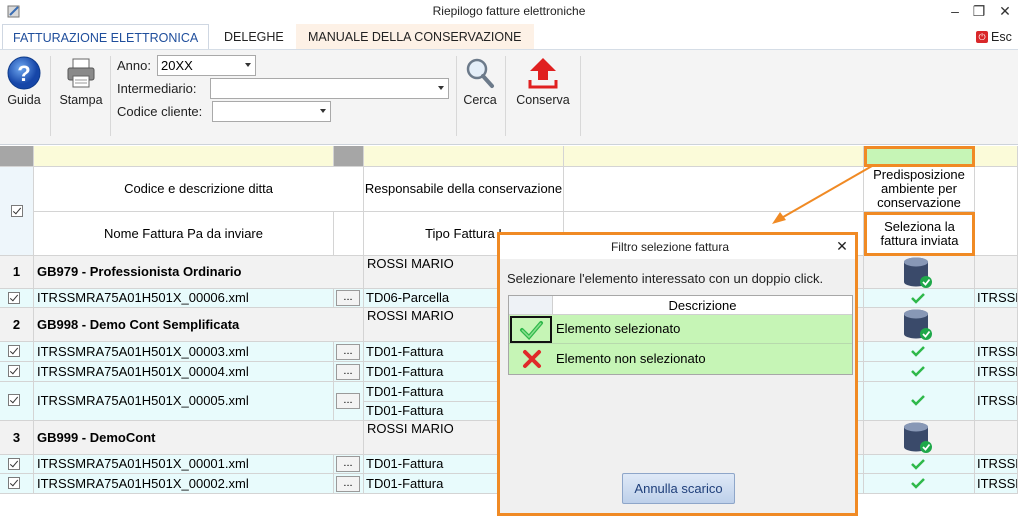  Describe the element at coordinates (184, 234) in the screenshot. I see `header-nome-fattura: Nome Fattura Pa da inviare` at that location.